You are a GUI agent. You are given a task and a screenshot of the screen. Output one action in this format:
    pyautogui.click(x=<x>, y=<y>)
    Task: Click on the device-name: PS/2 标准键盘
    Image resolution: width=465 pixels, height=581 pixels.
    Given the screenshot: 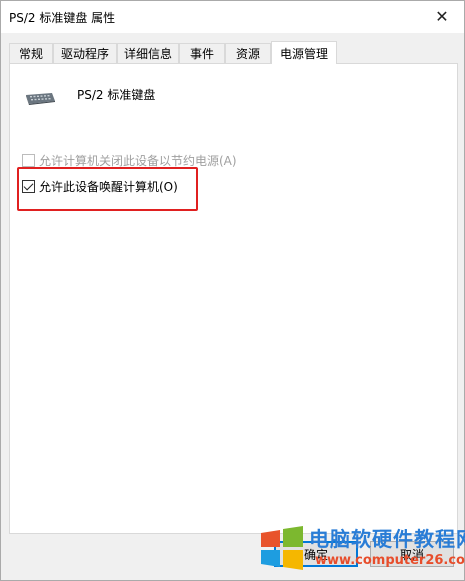 What is the action you would take?
    pyautogui.click(x=116, y=95)
    